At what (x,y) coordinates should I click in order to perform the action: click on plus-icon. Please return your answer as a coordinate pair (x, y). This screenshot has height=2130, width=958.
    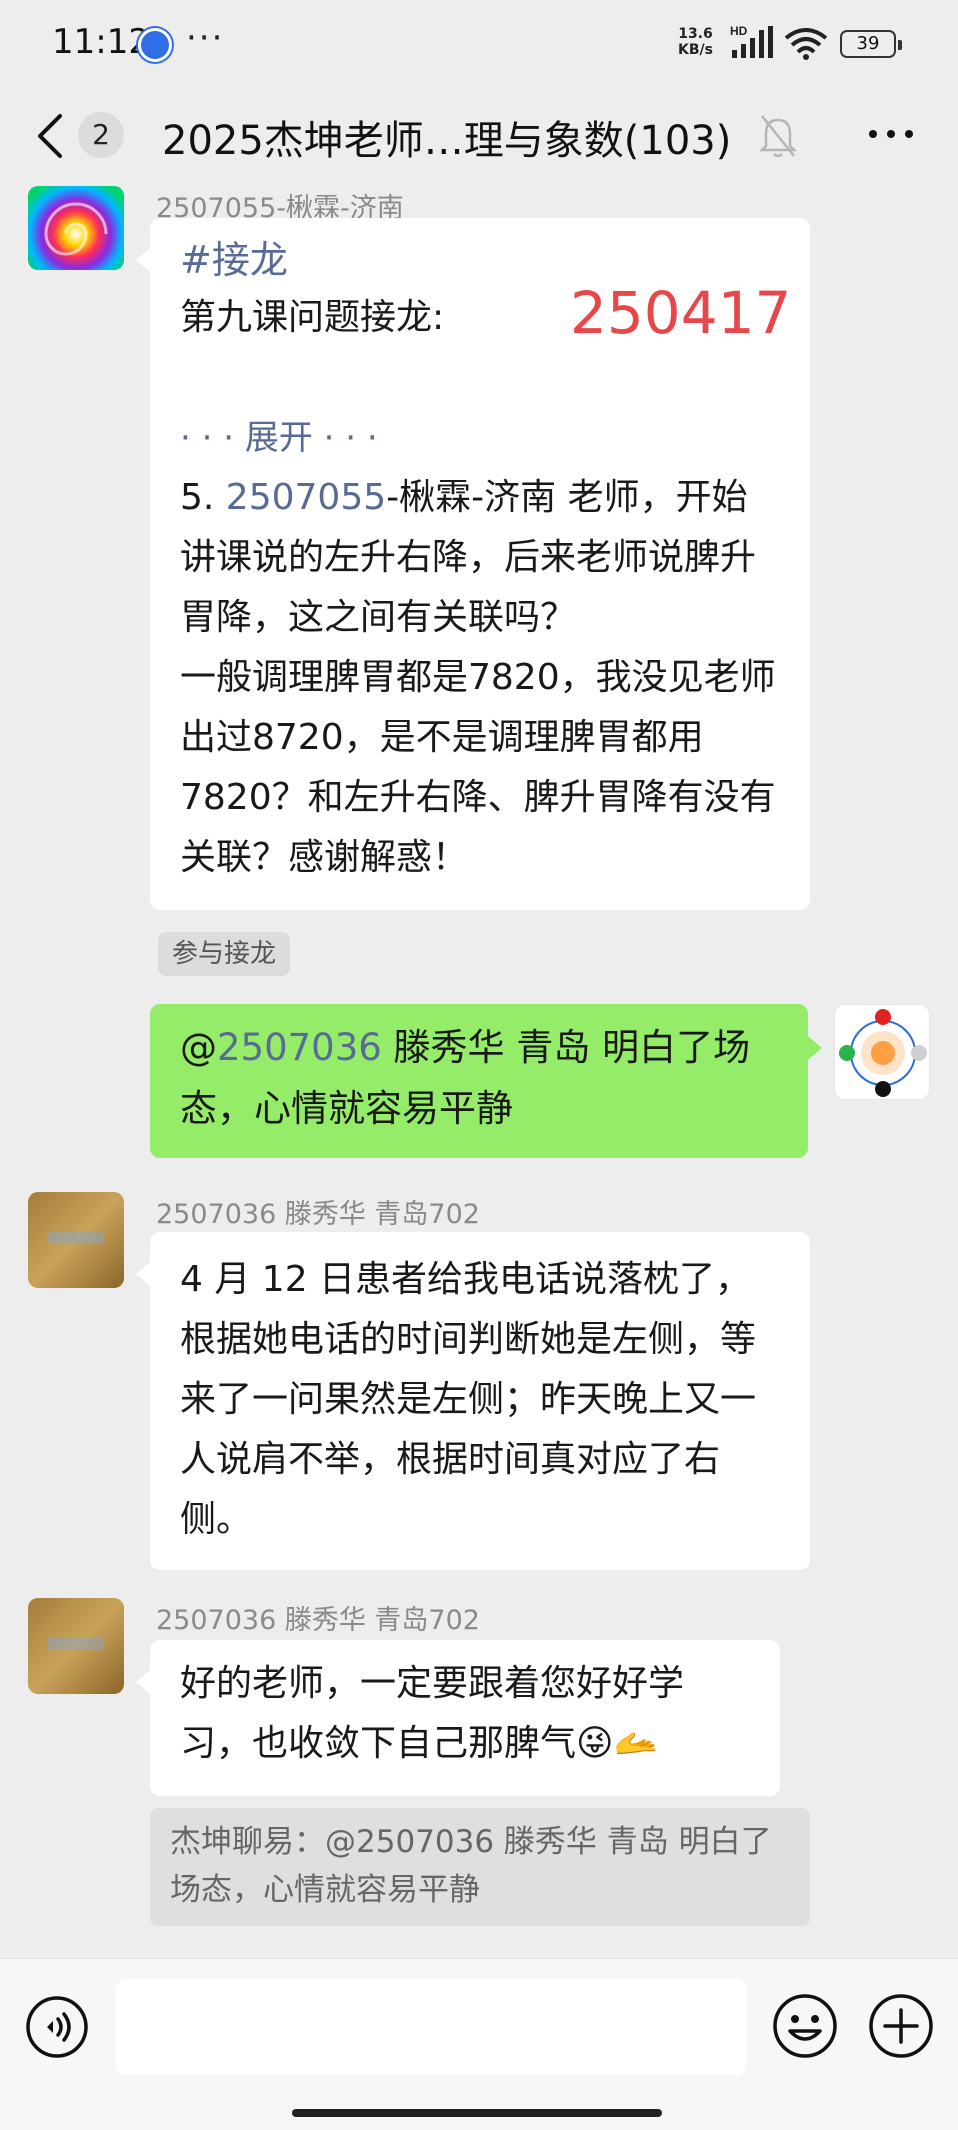
    Looking at the image, I should click on (901, 2026).